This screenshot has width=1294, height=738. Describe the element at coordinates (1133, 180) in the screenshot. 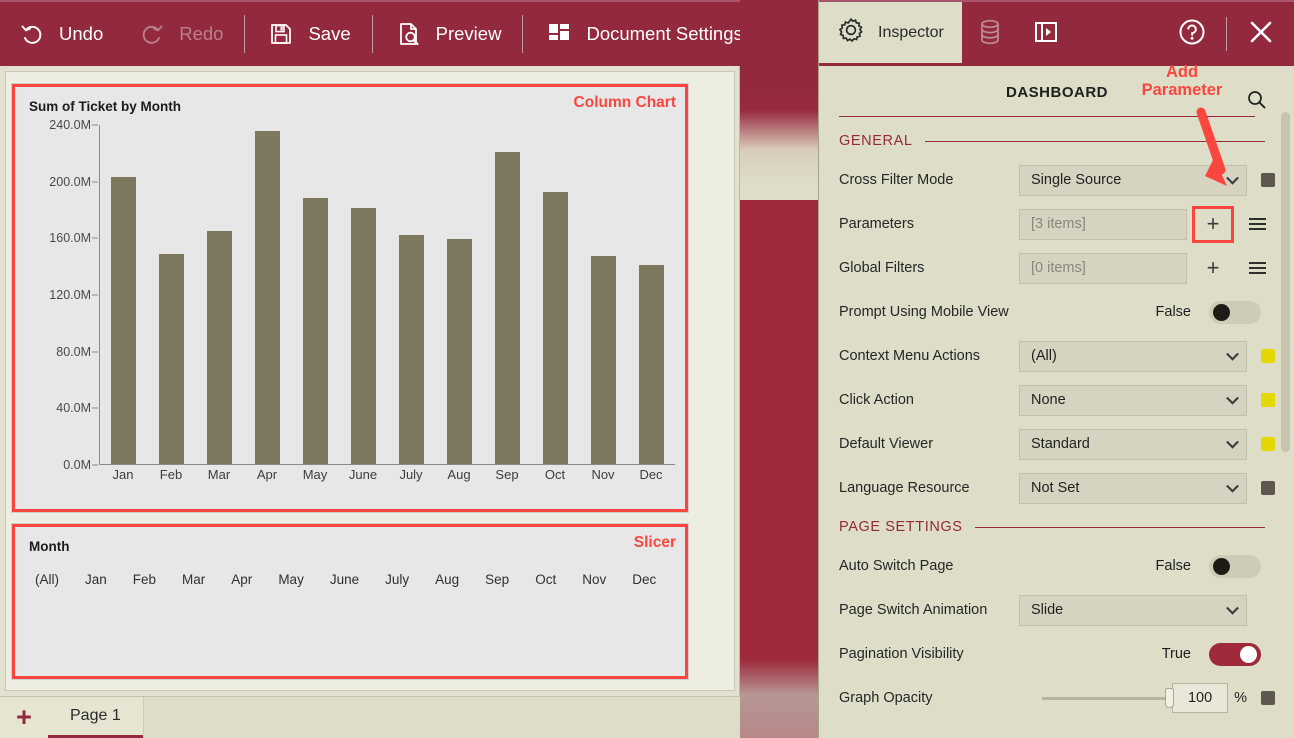

I see `property-select: Single Source` at that location.